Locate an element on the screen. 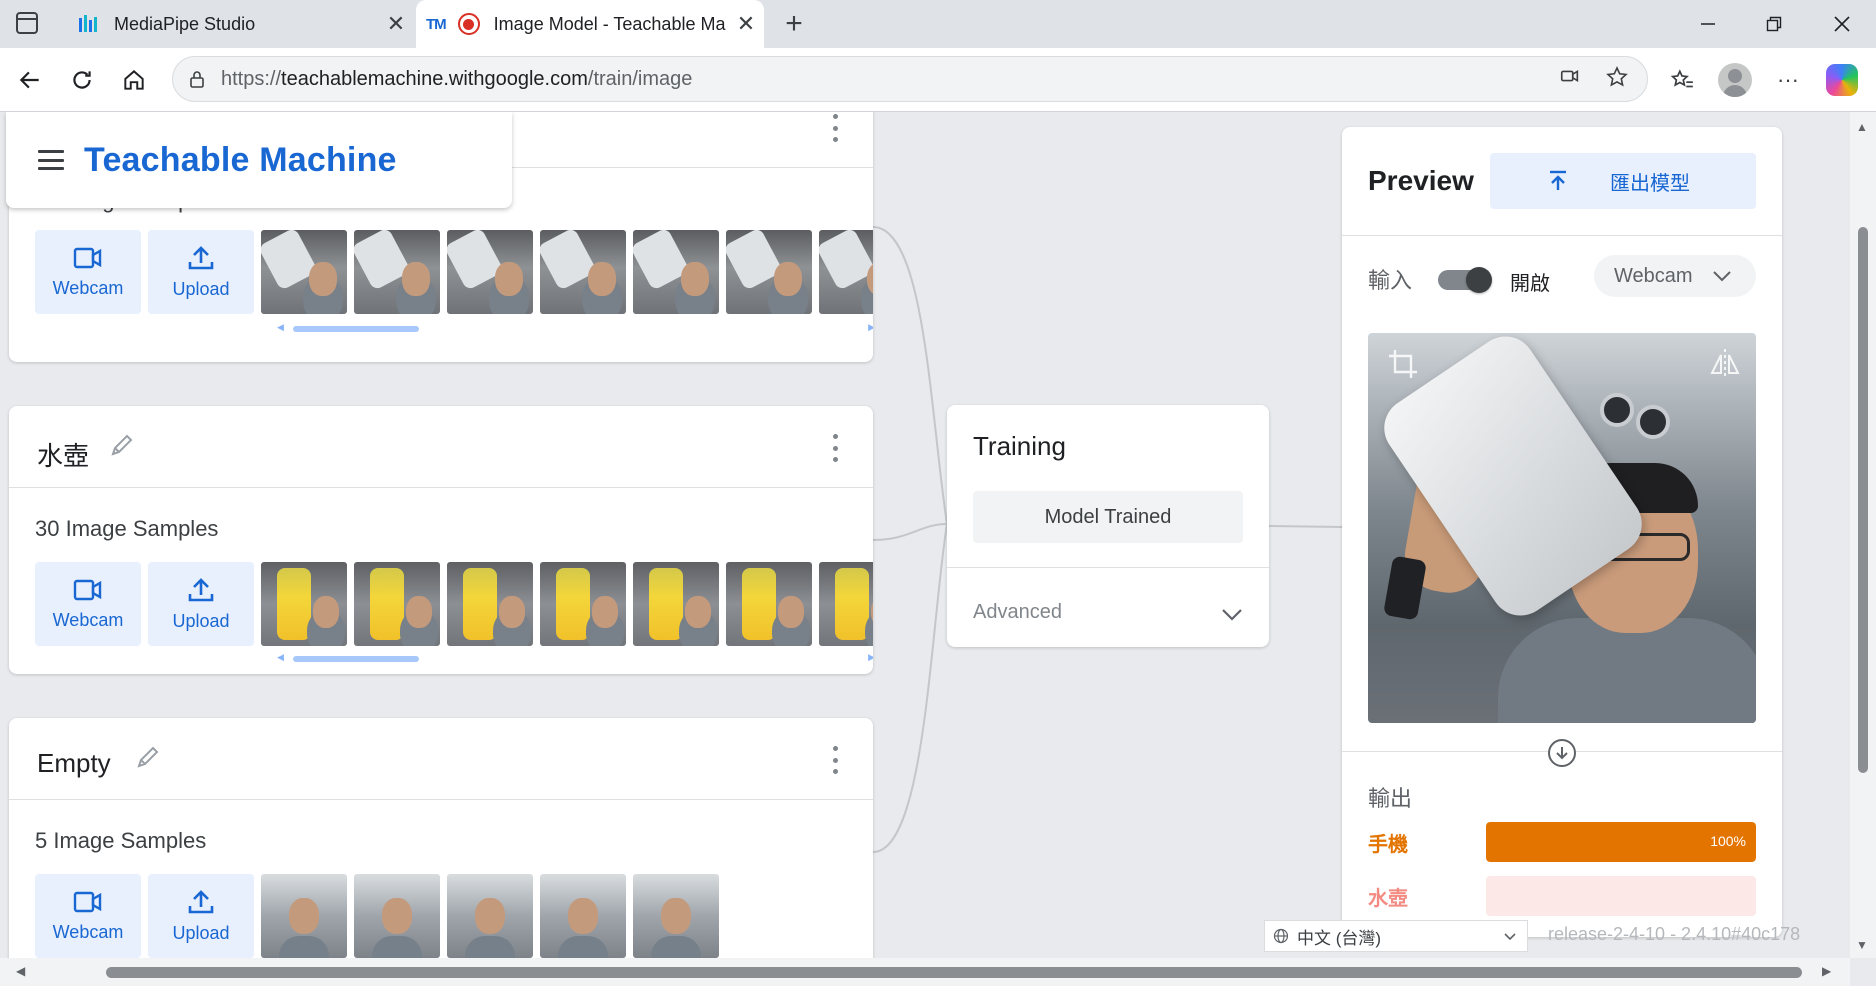 The image size is (1876, 986). more-options-icon: ··· is located at coordinates (1788, 80).